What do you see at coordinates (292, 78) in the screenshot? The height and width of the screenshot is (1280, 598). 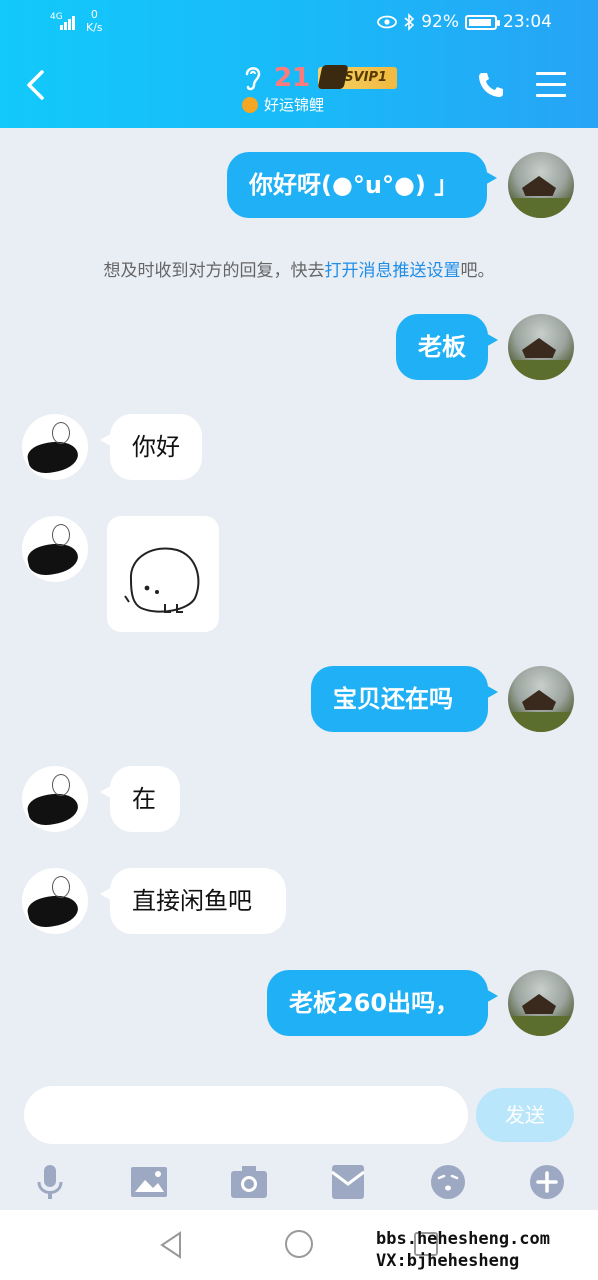 I see `level-number: 21` at bounding box center [292, 78].